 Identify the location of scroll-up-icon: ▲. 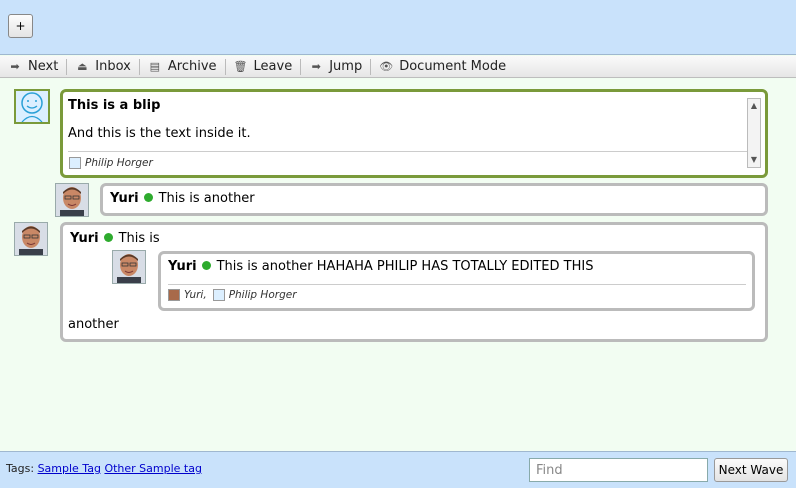
(754, 106).